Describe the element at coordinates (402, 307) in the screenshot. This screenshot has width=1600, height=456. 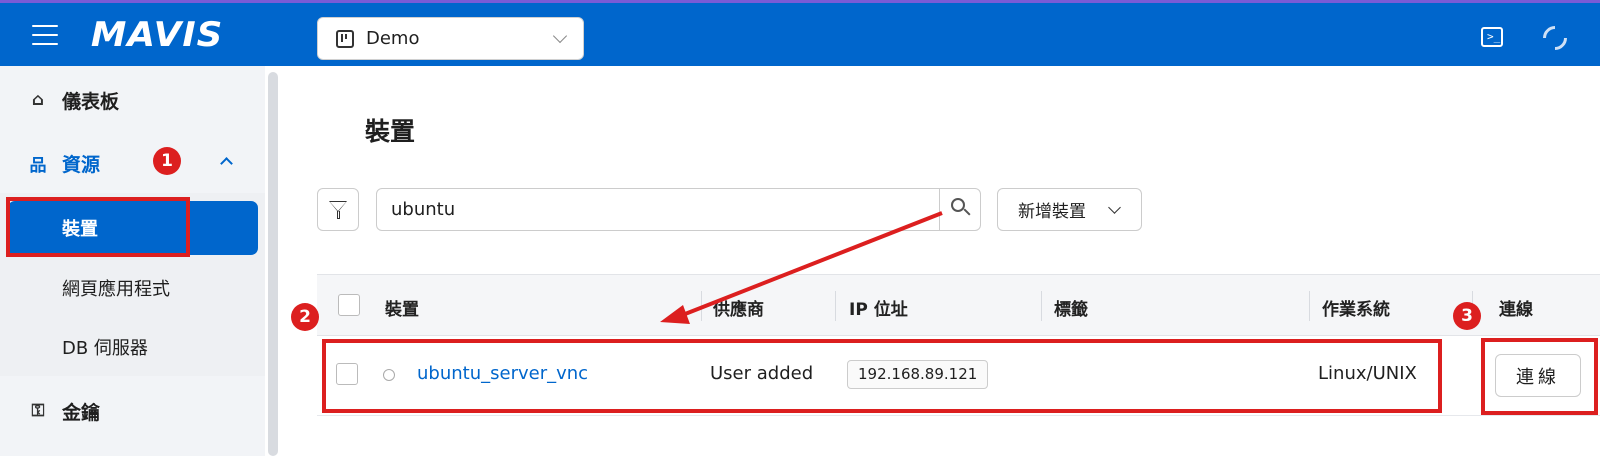
I see `column-header-device: 裝置` at that location.